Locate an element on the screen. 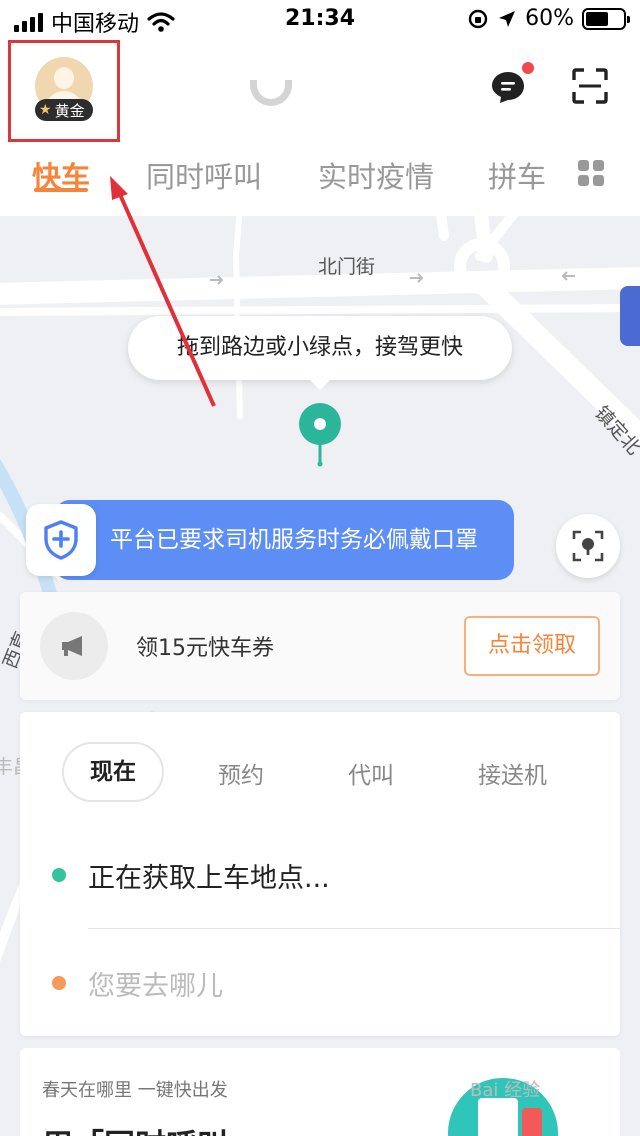 The image size is (640, 1136). didi-logo is located at coordinates (271, 93).